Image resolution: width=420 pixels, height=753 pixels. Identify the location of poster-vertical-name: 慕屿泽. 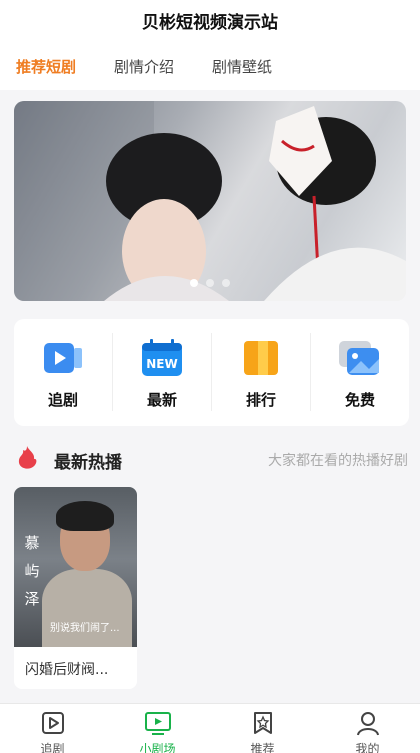
(32, 571).